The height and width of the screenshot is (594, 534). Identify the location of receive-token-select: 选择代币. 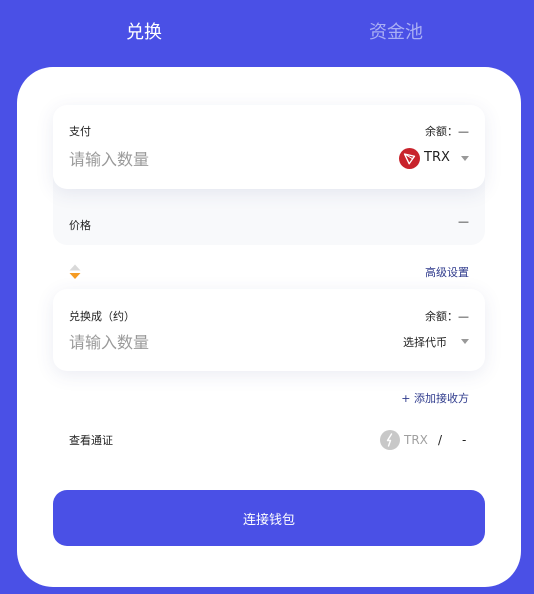
(439, 342).